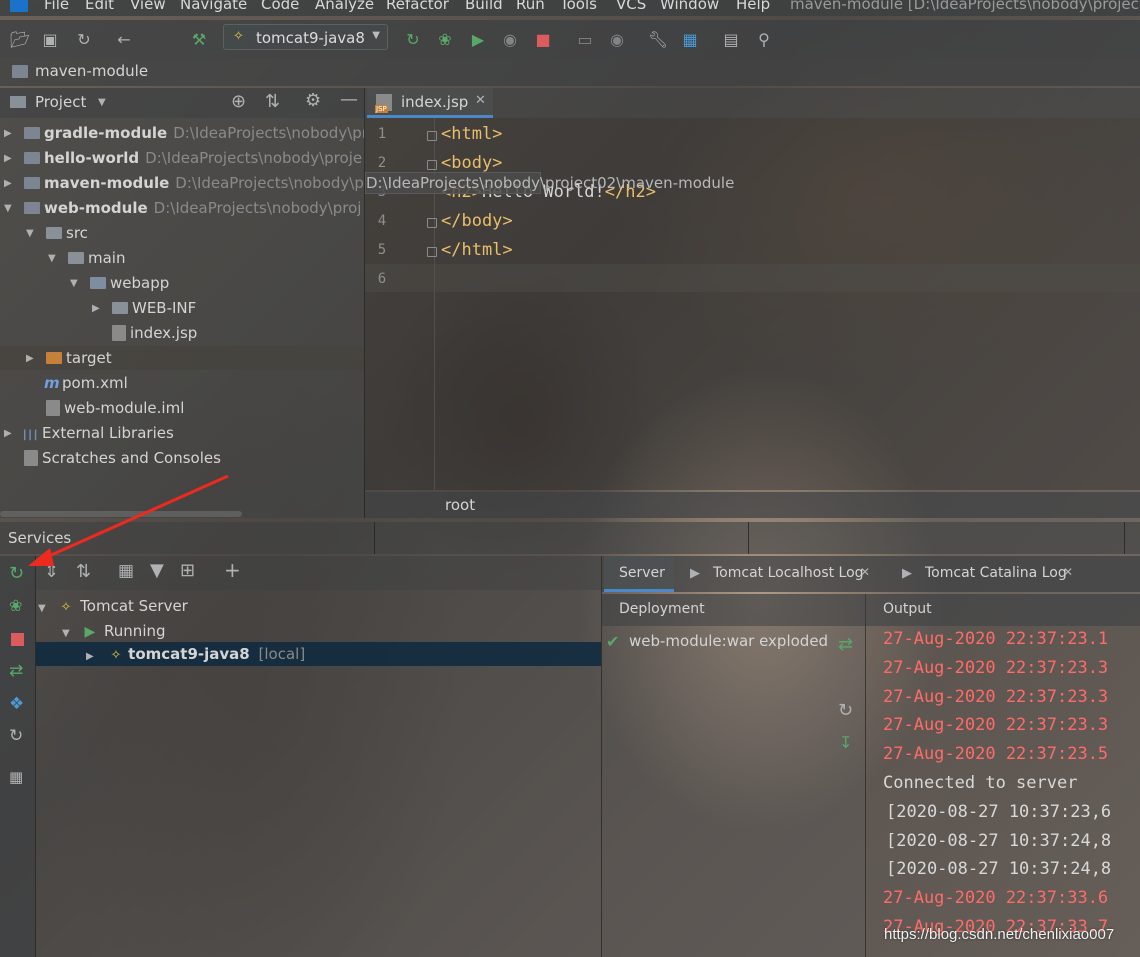 The width and height of the screenshot is (1140, 957). What do you see at coordinates (1003, 610) in the screenshot?
I see `output-header: Output` at bounding box center [1003, 610].